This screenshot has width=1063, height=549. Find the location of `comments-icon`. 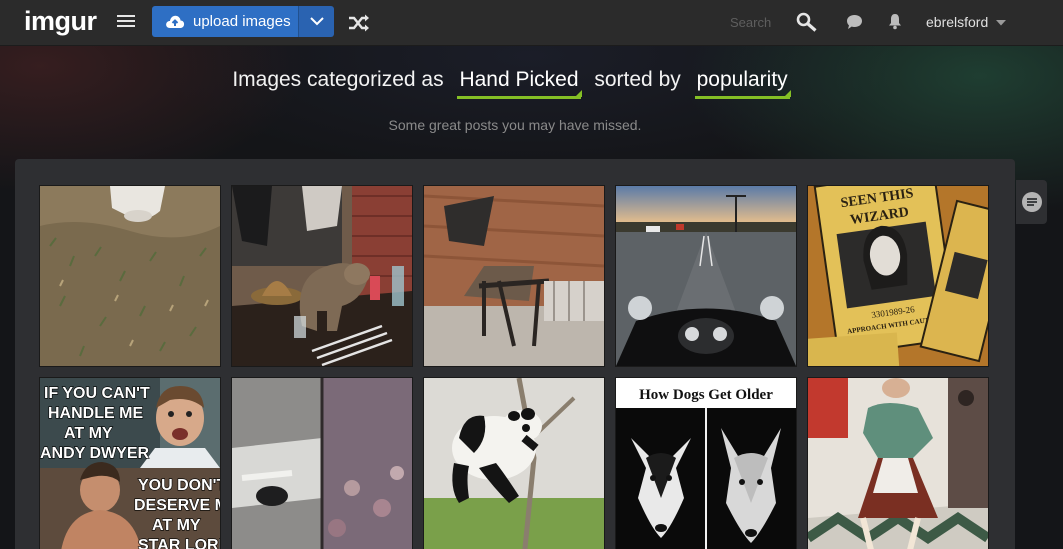

comments-icon is located at coordinates (1032, 202).